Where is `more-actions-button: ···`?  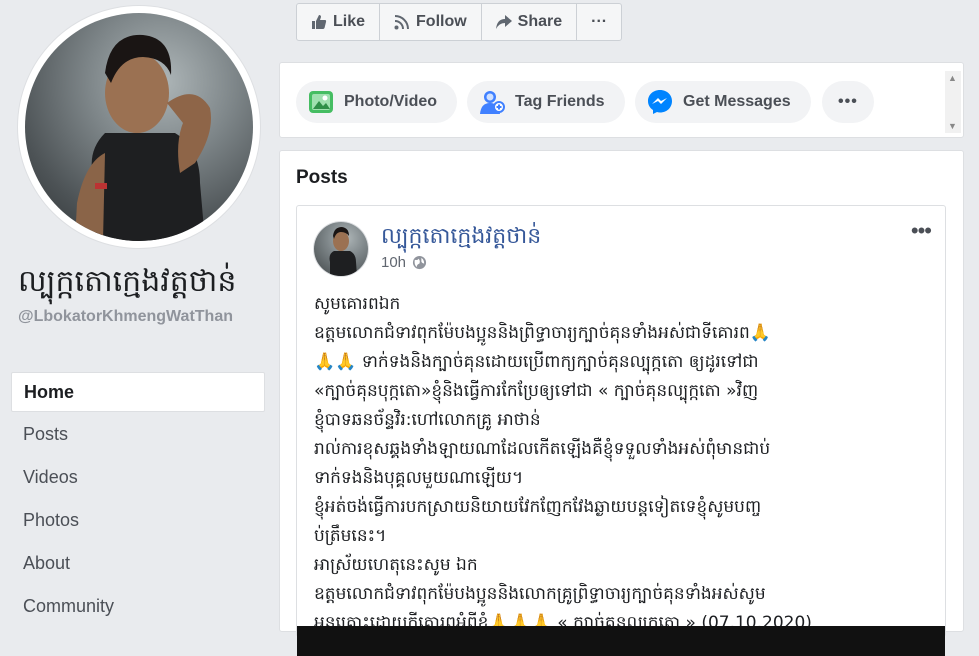
more-actions-button: ··· is located at coordinates (599, 22).